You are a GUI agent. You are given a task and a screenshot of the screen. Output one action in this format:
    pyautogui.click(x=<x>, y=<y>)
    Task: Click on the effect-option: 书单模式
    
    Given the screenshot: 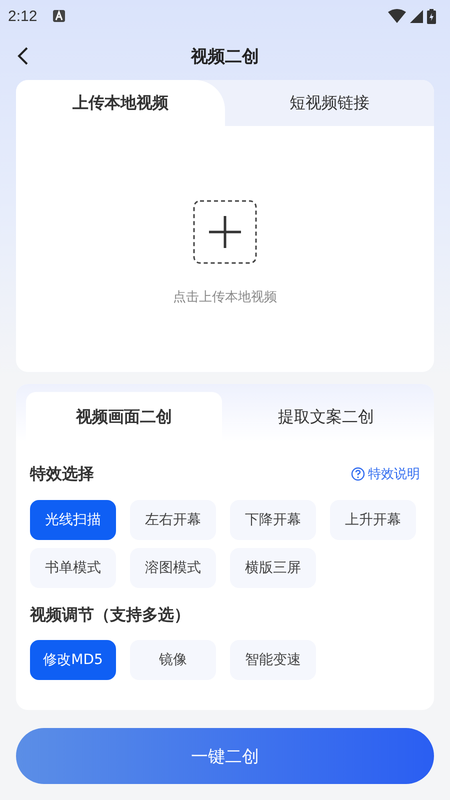 What is the action you would take?
    pyautogui.click(x=73, y=568)
    